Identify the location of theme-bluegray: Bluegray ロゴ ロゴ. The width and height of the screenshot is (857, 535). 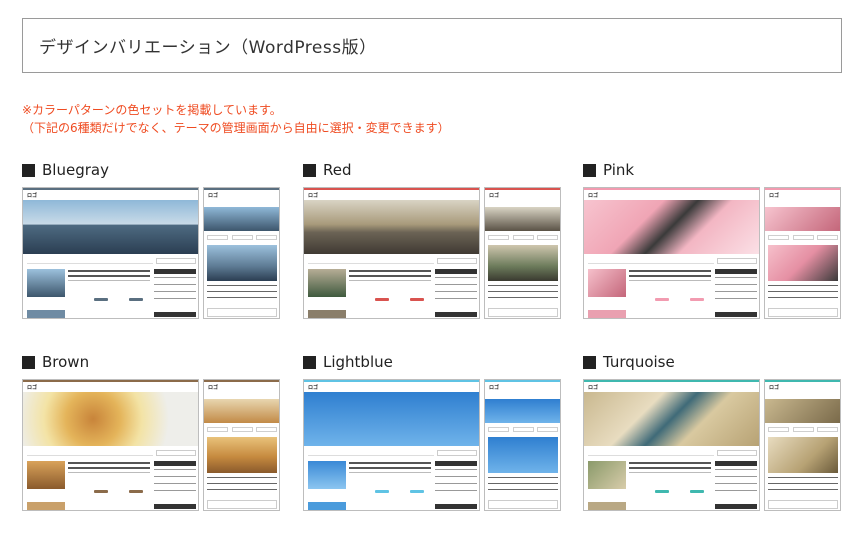
(151, 241).